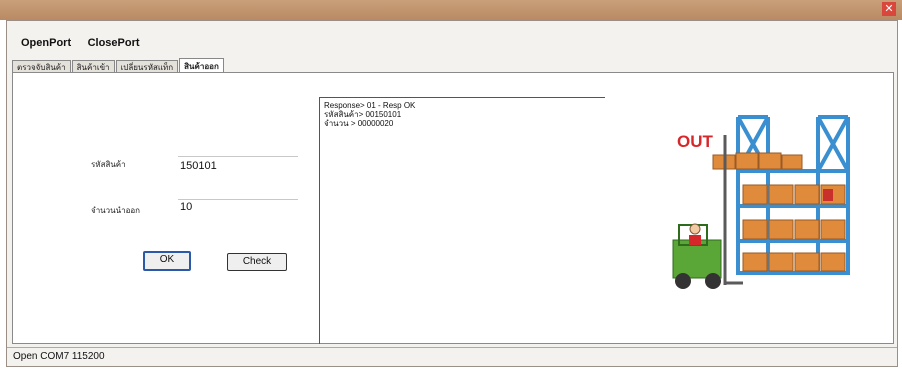  What do you see at coordinates (452, 356) in the screenshot?
I see `status-bar: Open COM7 115200` at bounding box center [452, 356].